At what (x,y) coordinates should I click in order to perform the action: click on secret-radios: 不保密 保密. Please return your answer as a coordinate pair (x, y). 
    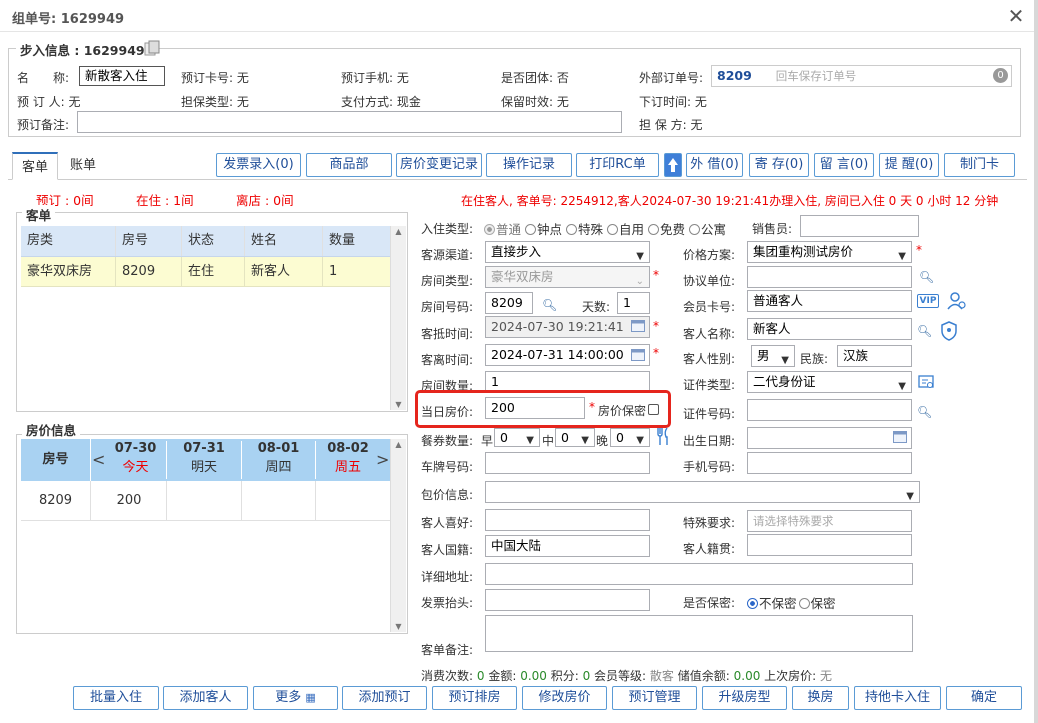
    Looking at the image, I should click on (791, 602).